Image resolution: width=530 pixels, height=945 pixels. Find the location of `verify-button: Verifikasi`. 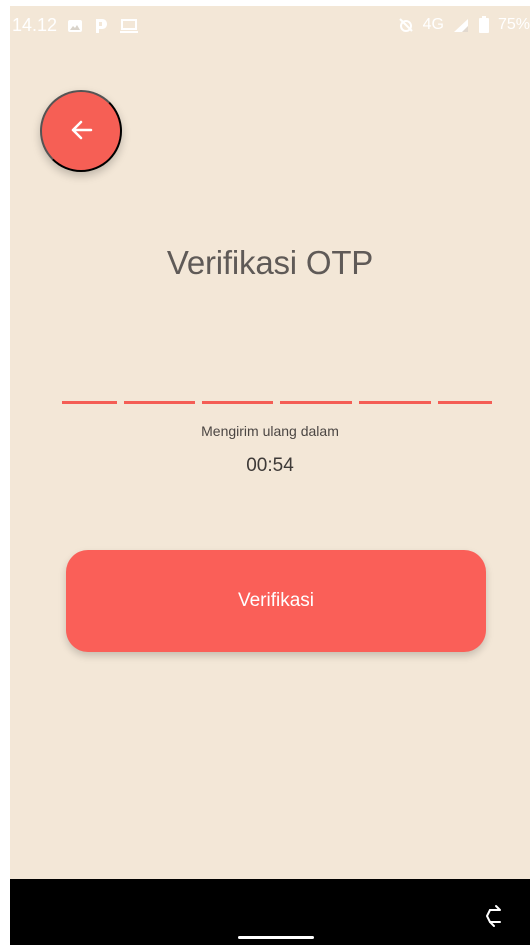

verify-button: Verifikasi is located at coordinates (276, 601).